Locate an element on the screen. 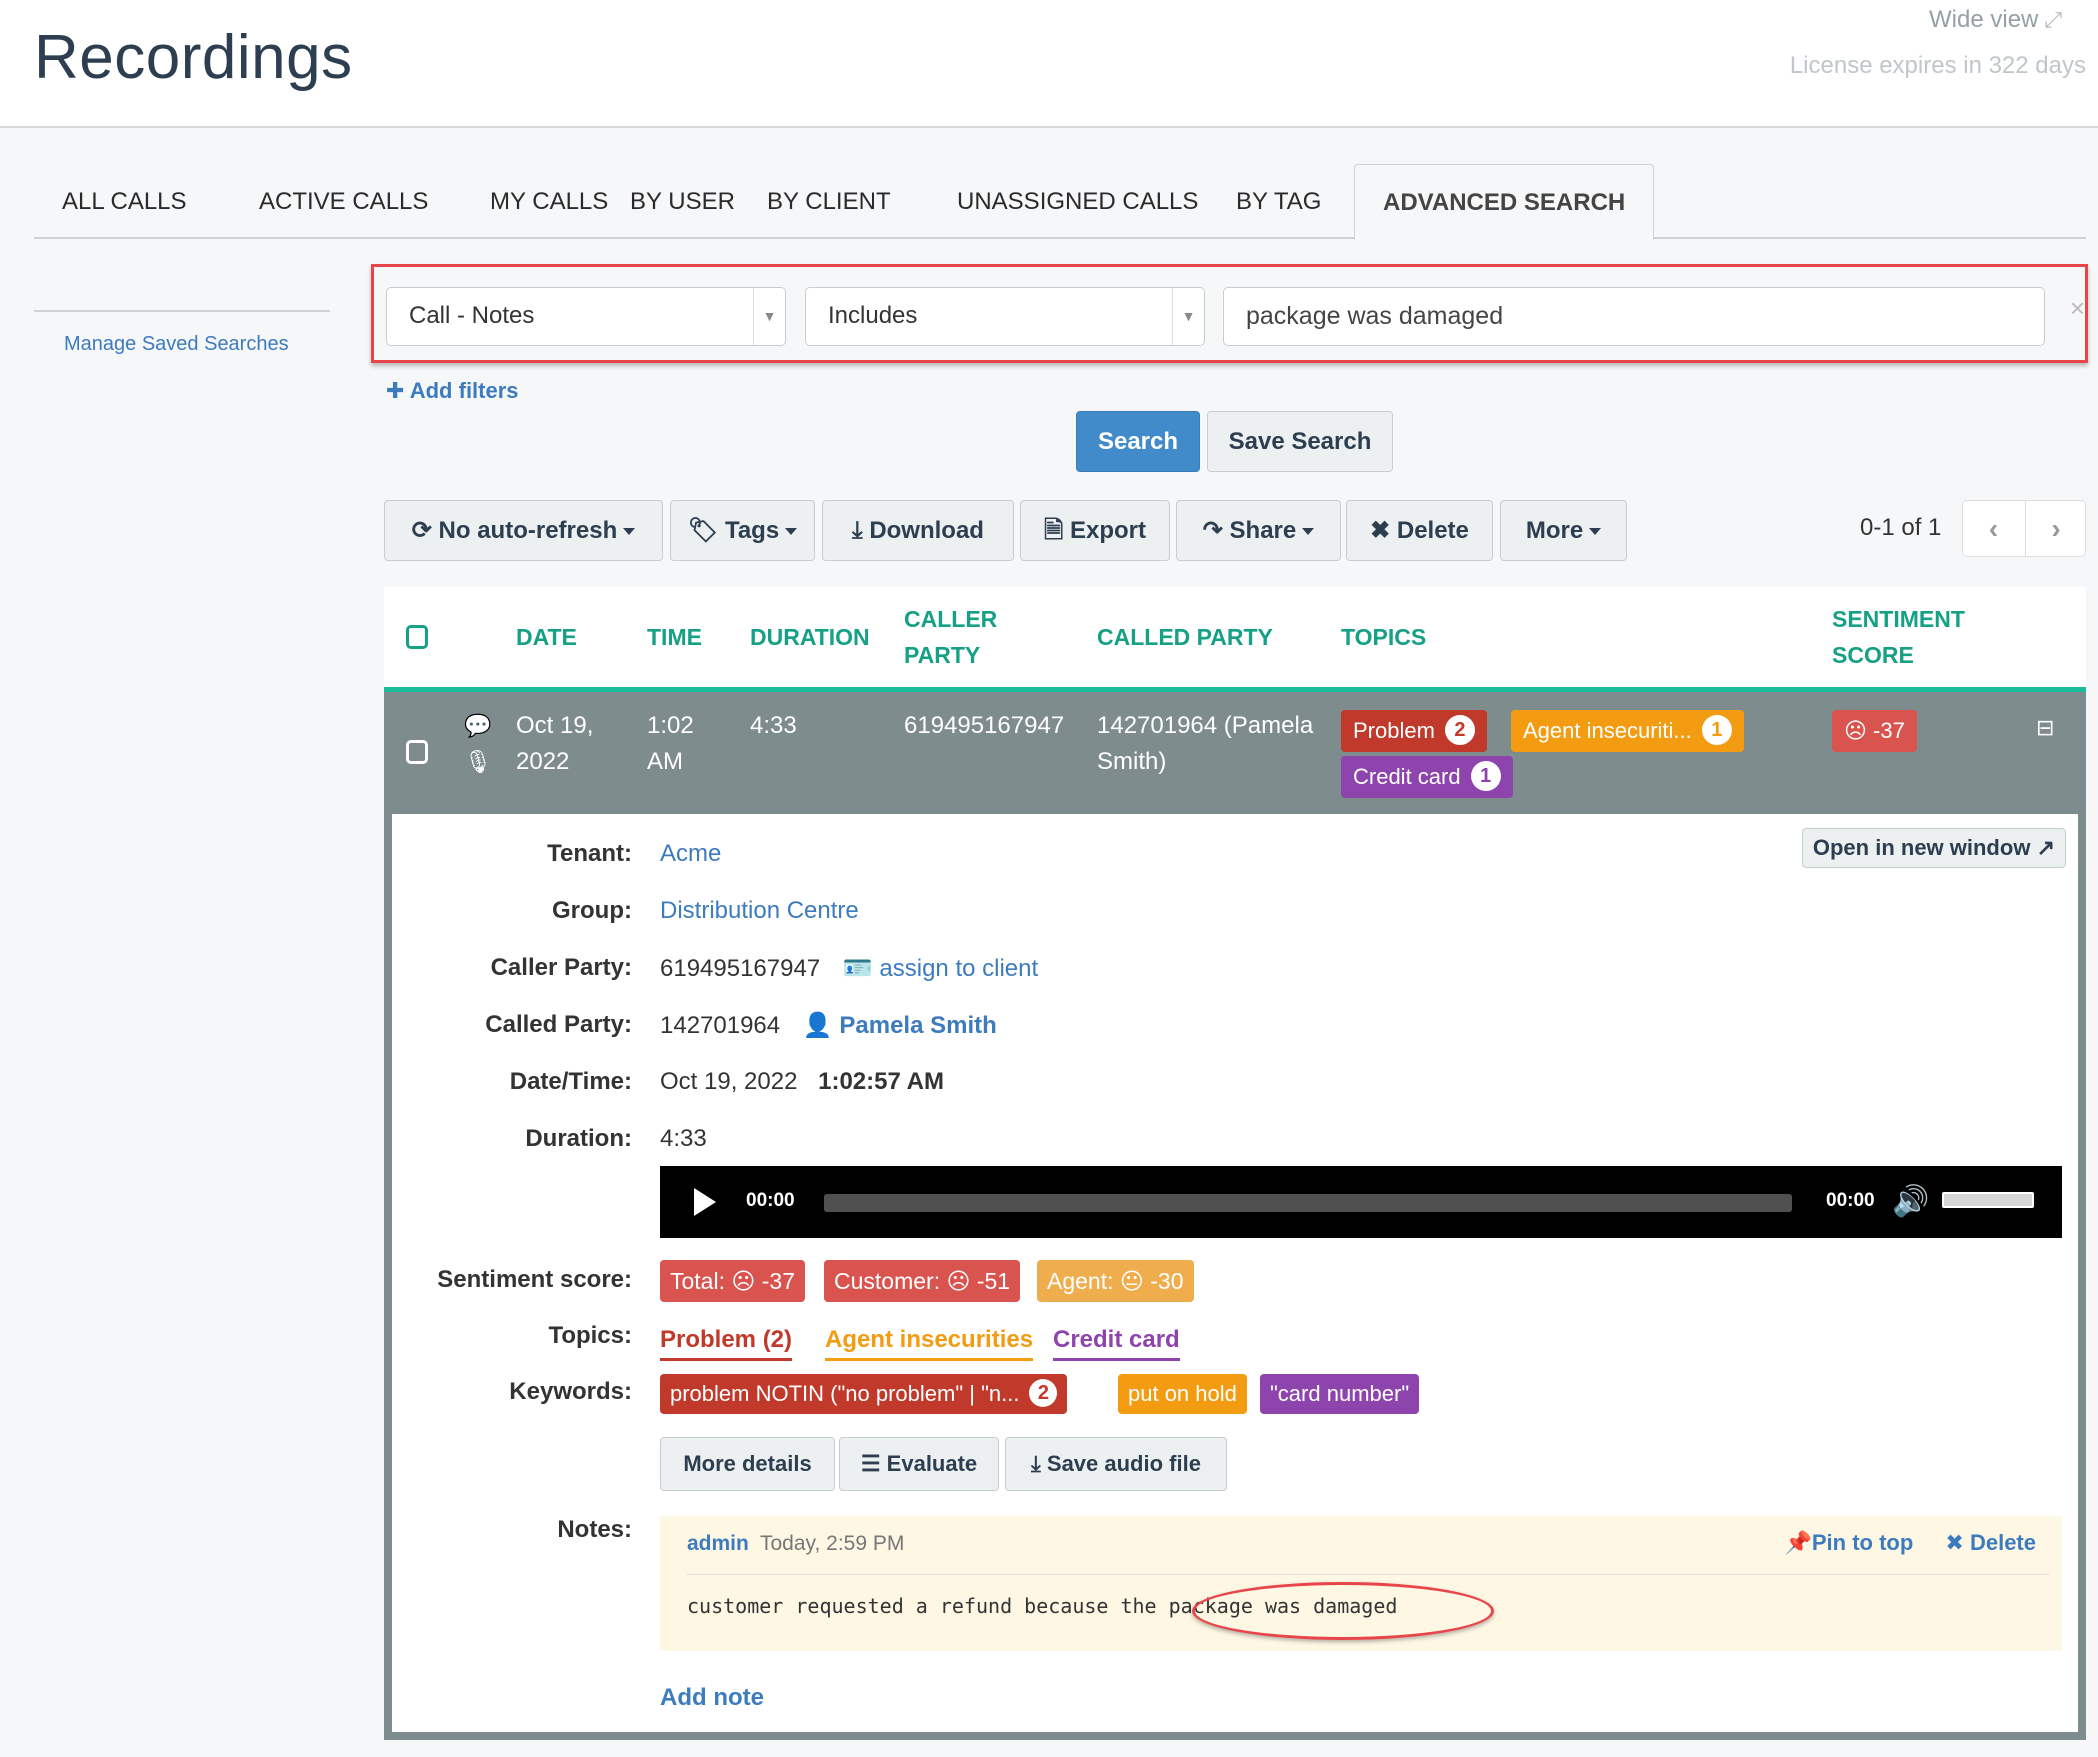 This screenshot has height=1757, width=2098. search-button: Search is located at coordinates (1138, 441).